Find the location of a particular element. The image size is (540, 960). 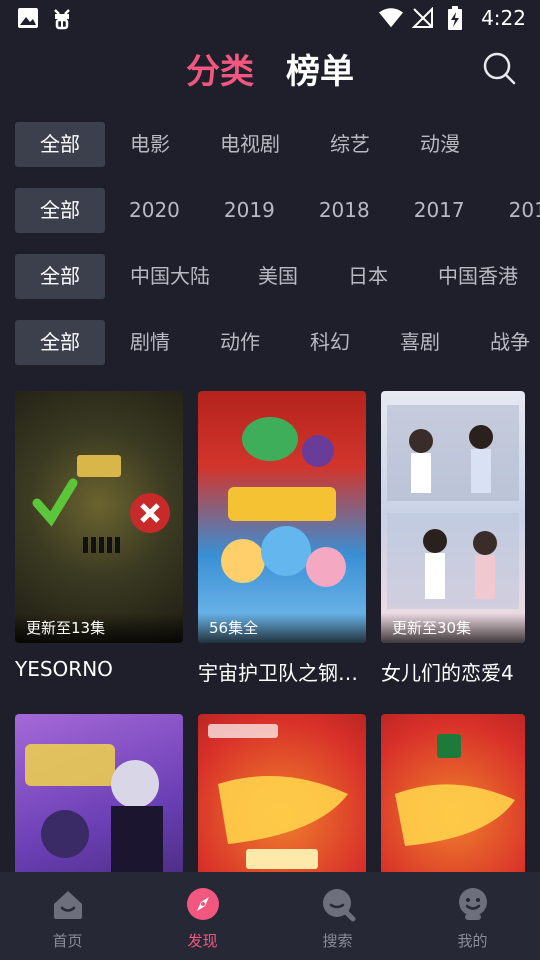

card-title: YESORNO is located at coordinates (64, 669).